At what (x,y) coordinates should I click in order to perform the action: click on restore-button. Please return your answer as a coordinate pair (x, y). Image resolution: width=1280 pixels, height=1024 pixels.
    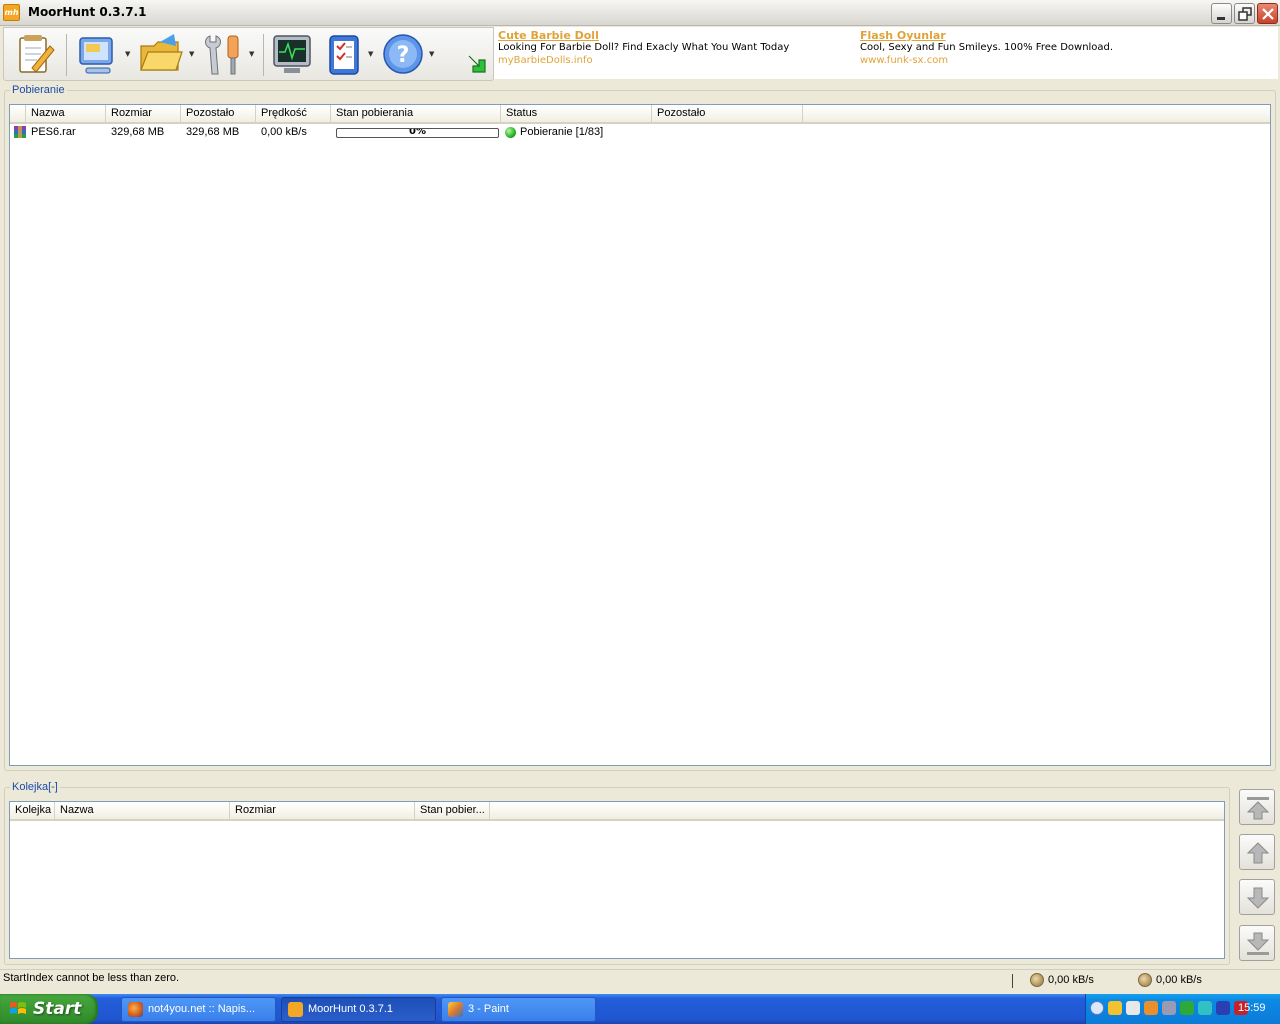
    Looking at the image, I should click on (1244, 13).